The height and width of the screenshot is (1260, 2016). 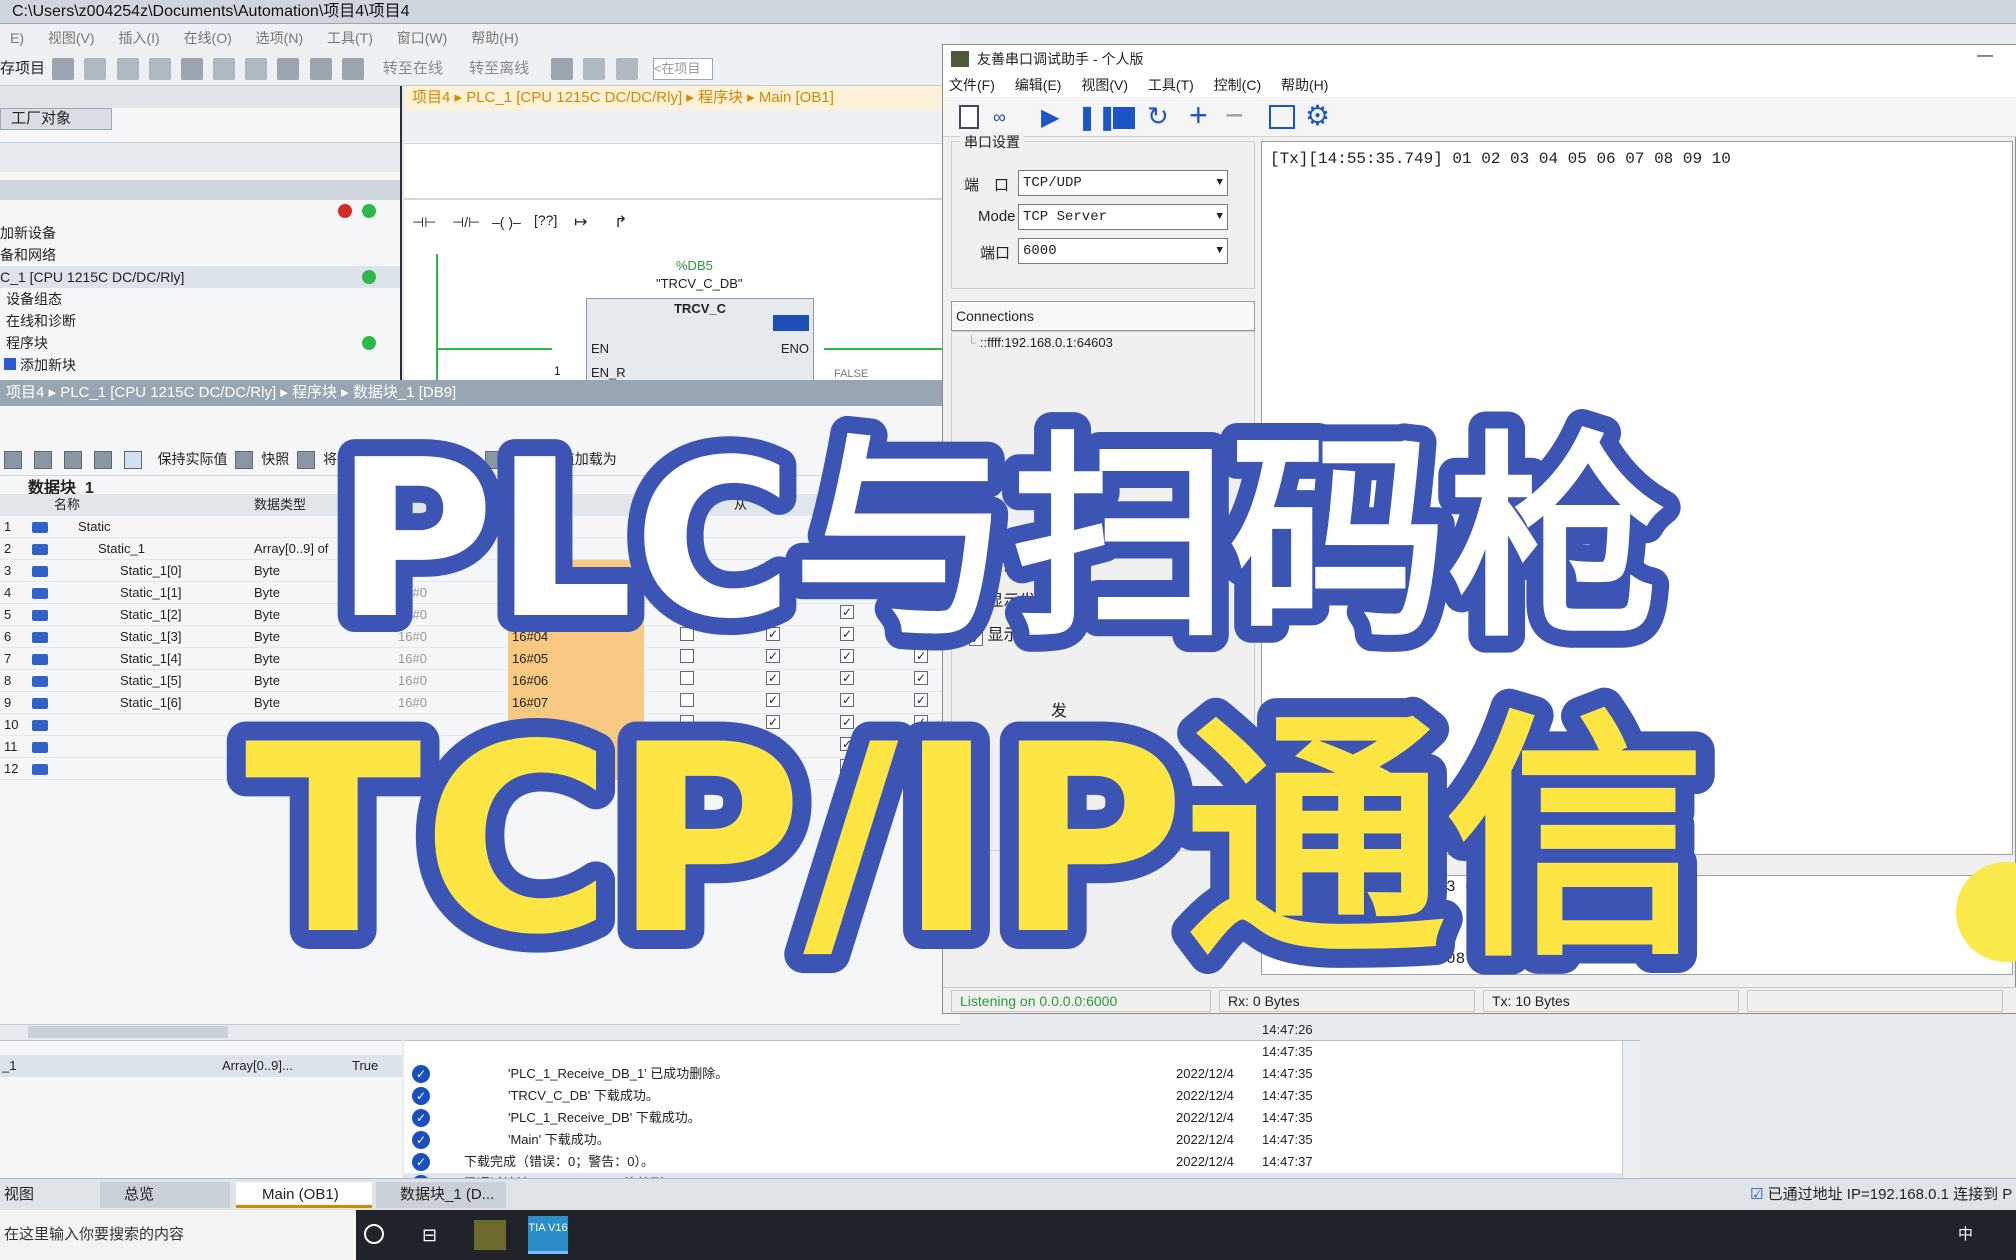 What do you see at coordinates (1022, 1030) in the screenshot?
I see `log-row: 14:47:26` at bounding box center [1022, 1030].